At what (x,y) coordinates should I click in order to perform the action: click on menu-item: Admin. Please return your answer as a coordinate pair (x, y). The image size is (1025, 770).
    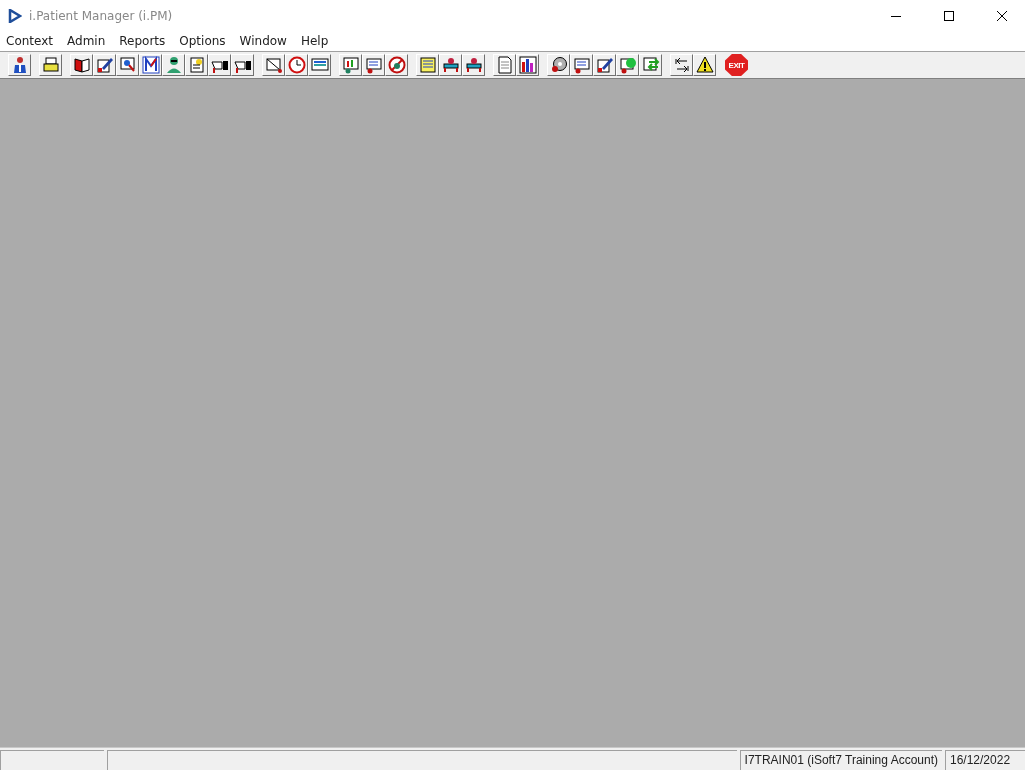
    Looking at the image, I should click on (86, 41).